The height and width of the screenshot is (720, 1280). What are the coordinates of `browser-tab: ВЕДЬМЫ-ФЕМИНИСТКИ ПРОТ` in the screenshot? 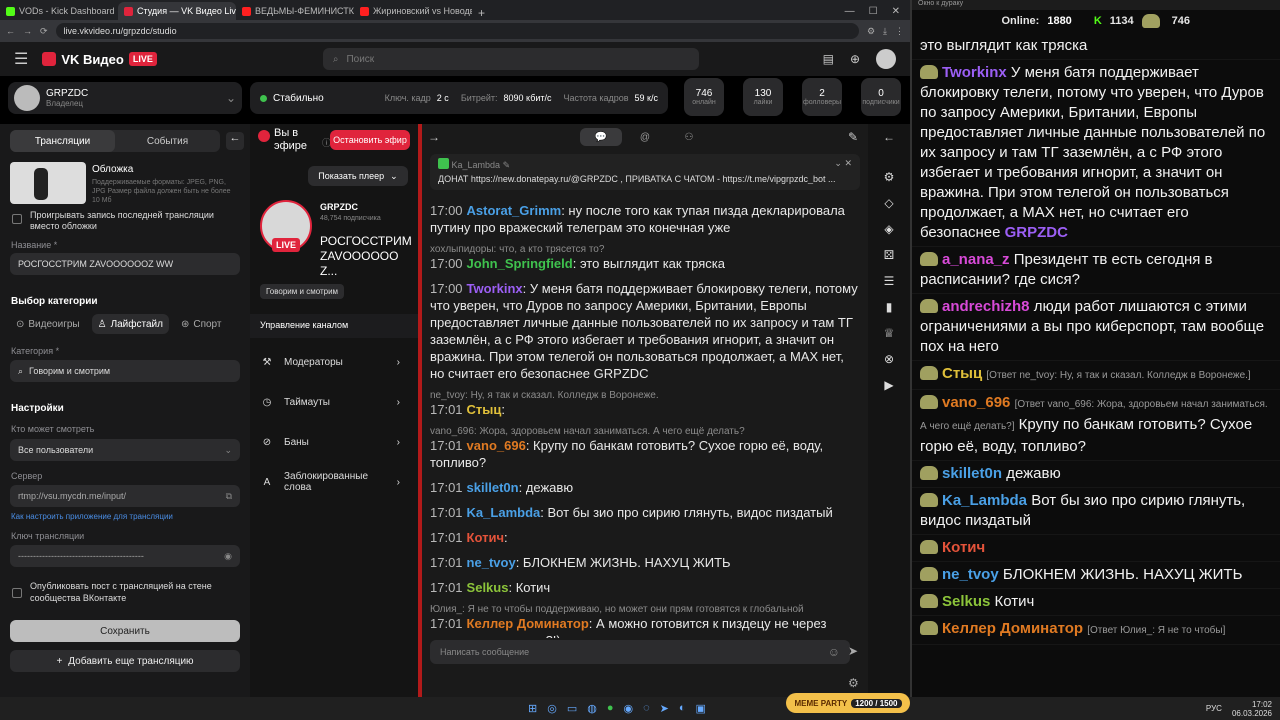 It's located at (295, 11).